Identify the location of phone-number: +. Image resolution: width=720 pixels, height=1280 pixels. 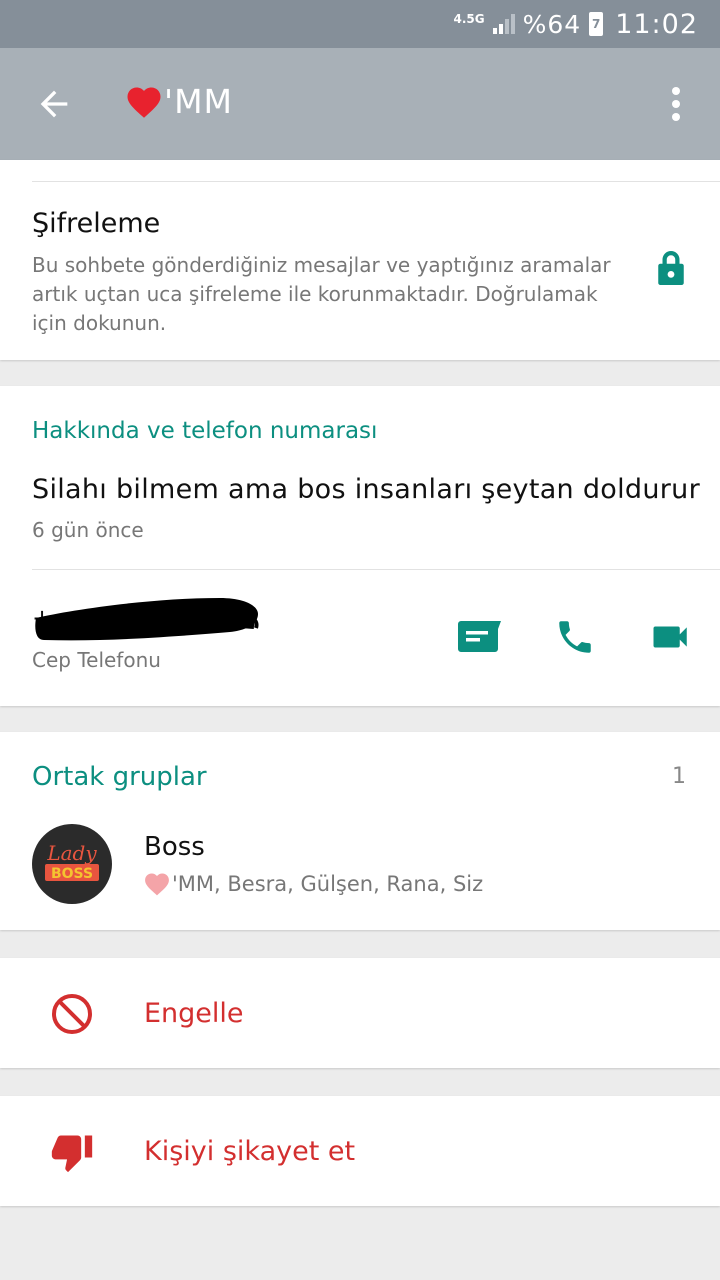
(146, 620).